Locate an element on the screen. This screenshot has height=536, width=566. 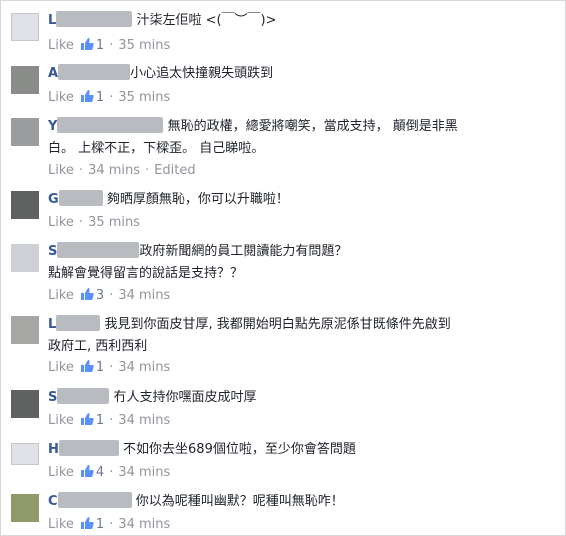
like-count: 4 is located at coordinates (100, 472).